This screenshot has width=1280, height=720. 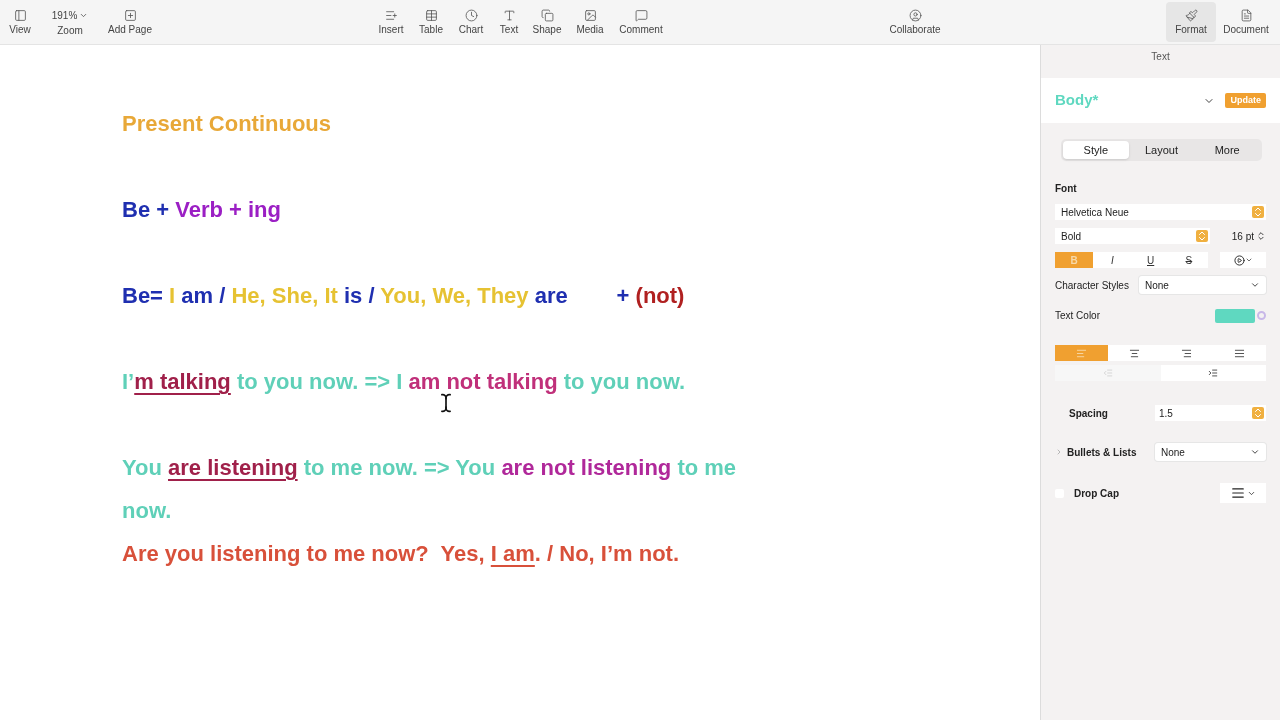 I want to click on document-paragraph: Be= I am / He, She, It is / You, We, They are + (not), so click(x=404, y=296).